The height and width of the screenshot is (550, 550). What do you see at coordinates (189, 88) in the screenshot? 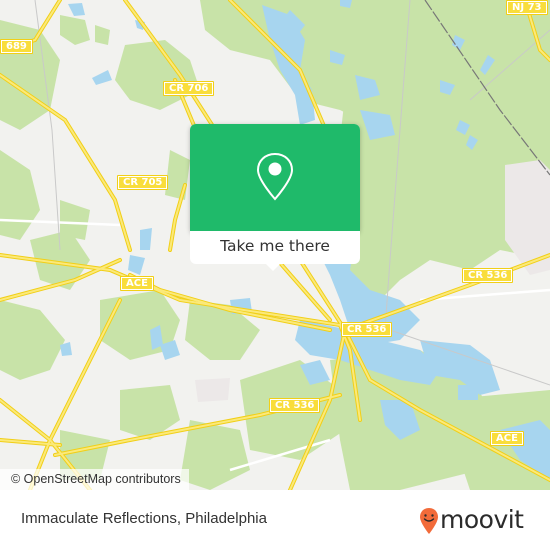
I see `road-label-cr706: CR 706` at bounding box center [189, 88].